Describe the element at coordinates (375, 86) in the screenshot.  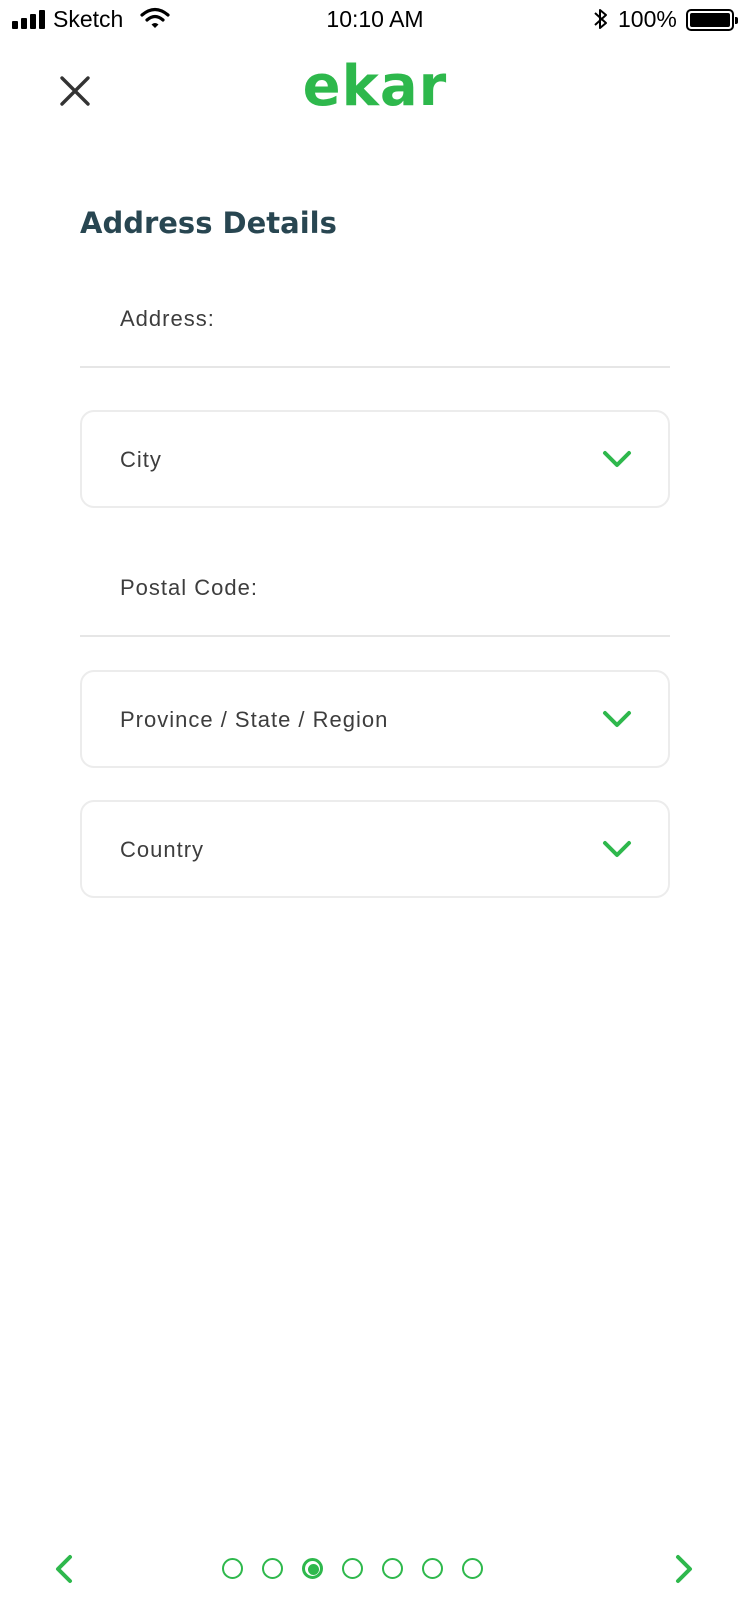
I see `ekar-logo: ekar` at that location.